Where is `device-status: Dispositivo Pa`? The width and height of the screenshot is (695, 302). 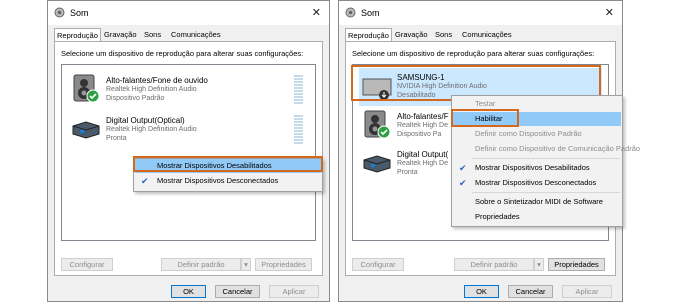 device-status: Dispositivo Pa is located at coordinates (419, 134).